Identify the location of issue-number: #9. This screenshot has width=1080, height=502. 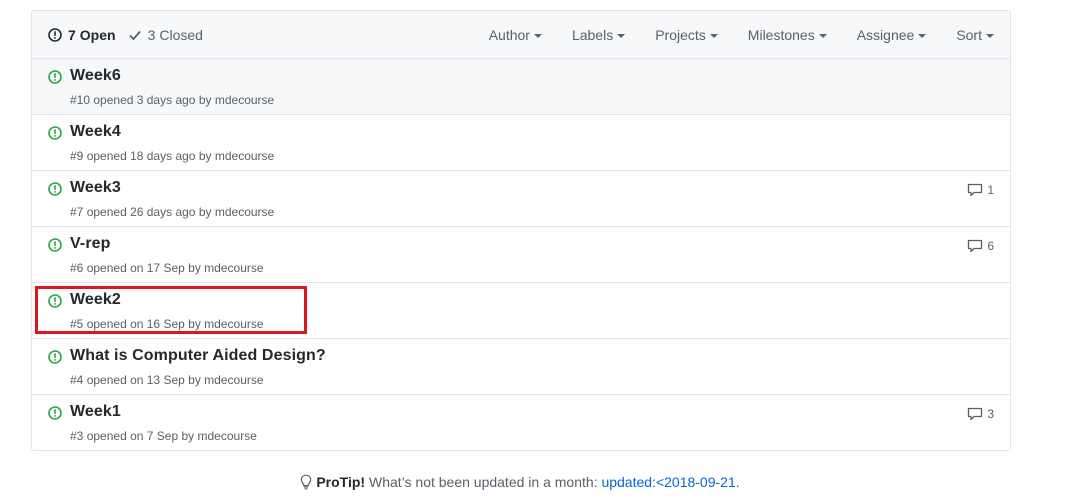
(77, 156).